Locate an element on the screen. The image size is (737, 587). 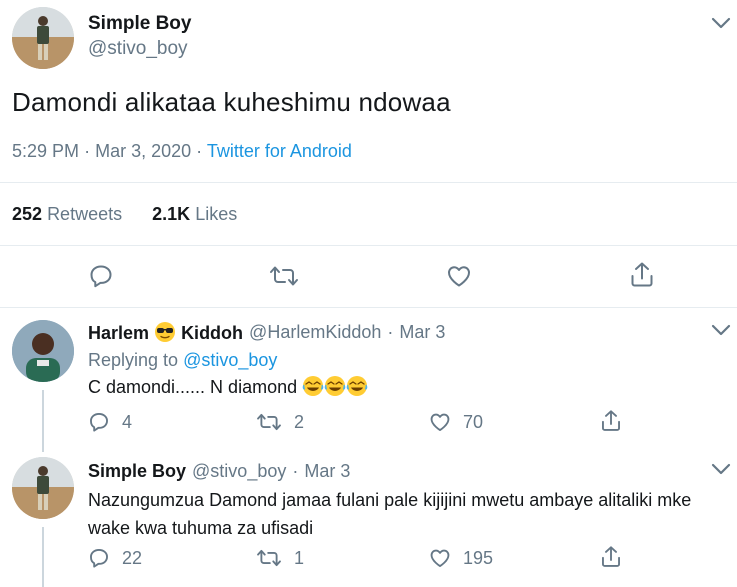
retweets-stat: 252 Retweets is located at coordinates (69, 214).